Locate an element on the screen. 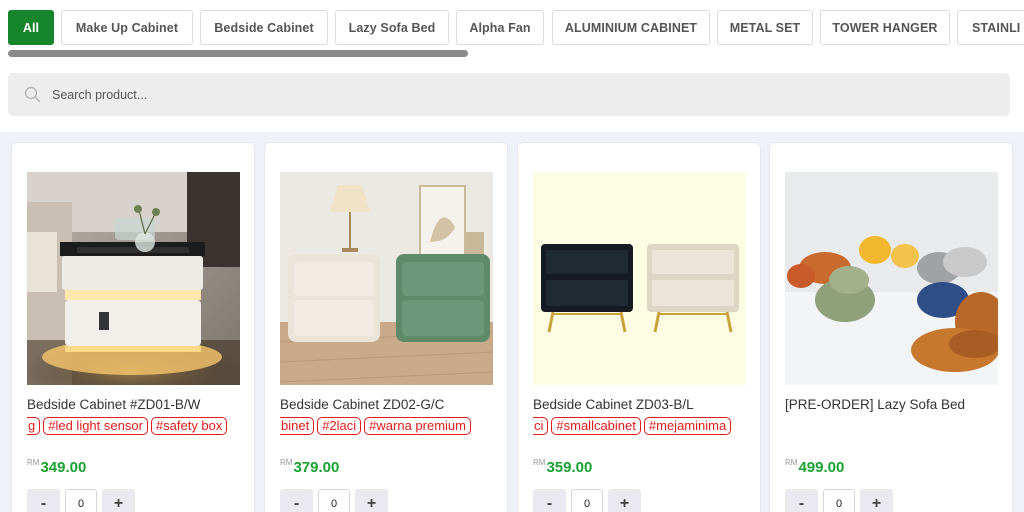  product-tag: #safety box is located at coordinates (189, 426).